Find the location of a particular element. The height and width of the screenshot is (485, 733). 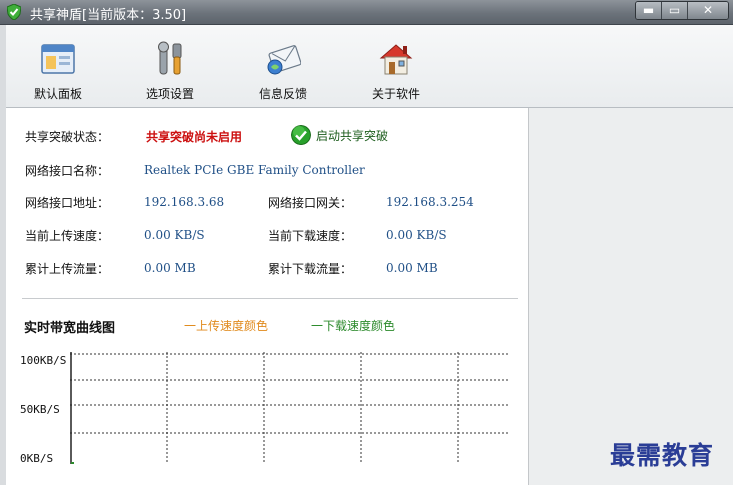

tools-icon is located at coordinates (170, 58).